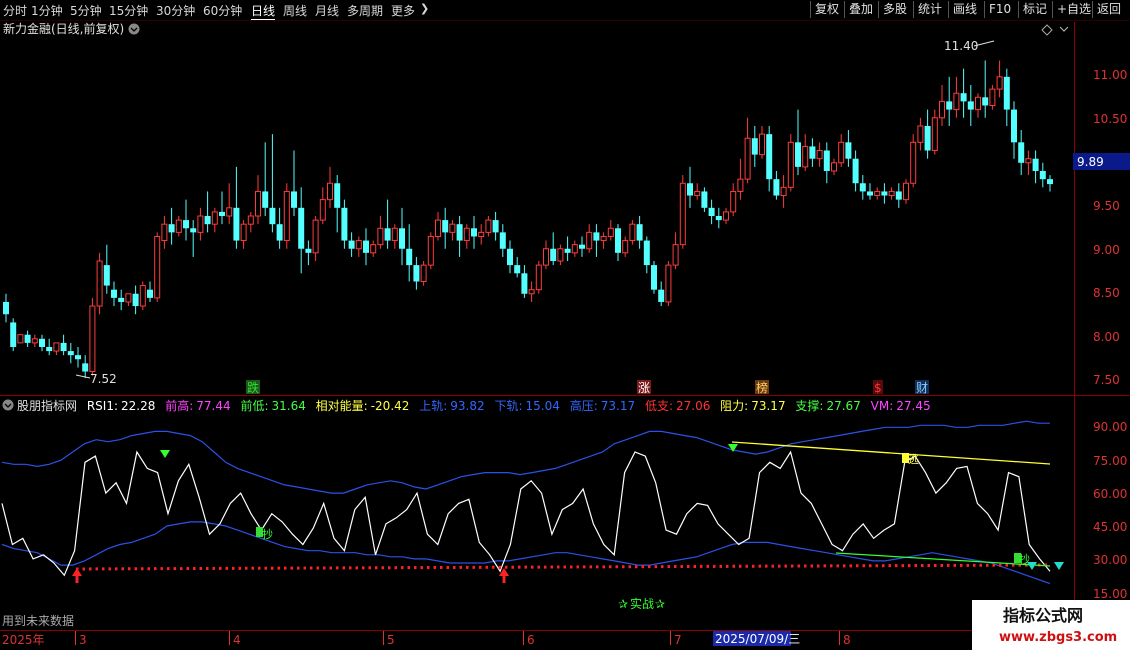  What do you see at coordinates (27, 28) in the screenshot?
I see `stock-name: 新力金融` at bounding box center [27, 28].